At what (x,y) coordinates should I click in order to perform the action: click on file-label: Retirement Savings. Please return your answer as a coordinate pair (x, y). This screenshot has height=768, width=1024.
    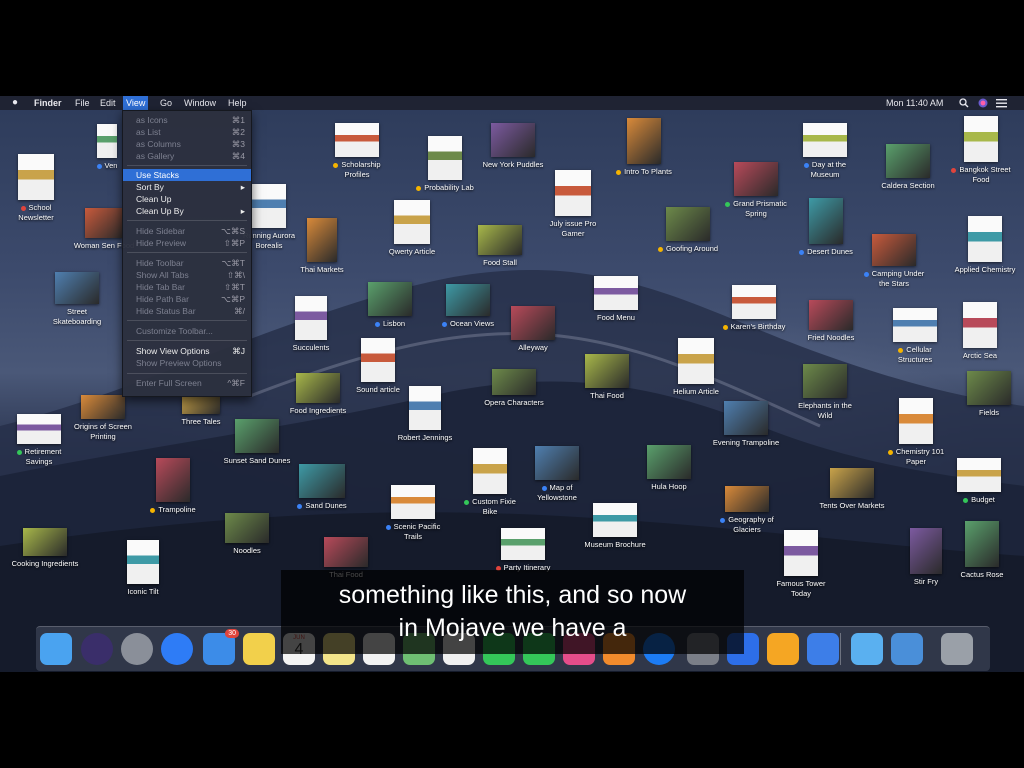
    Looking at the image, I should click on (39, 457).